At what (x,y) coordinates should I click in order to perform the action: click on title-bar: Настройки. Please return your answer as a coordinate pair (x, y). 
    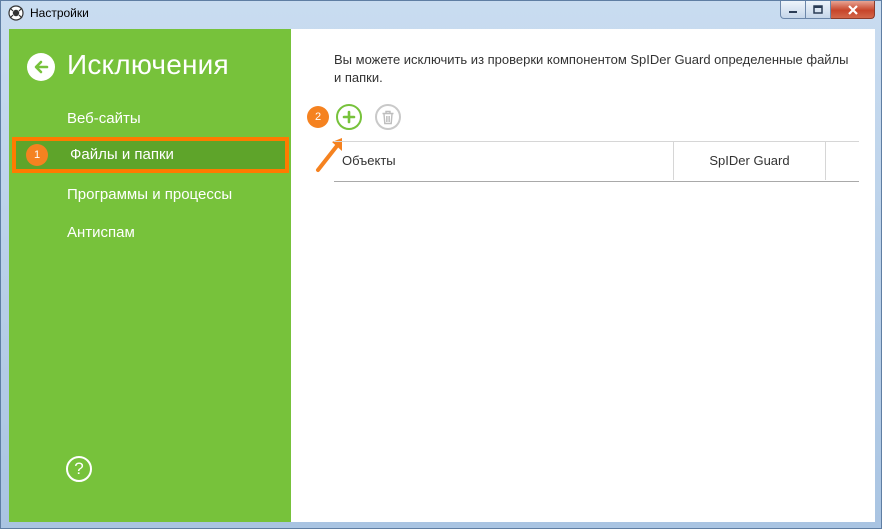
    Looking at the image, I should click on (441, 14).